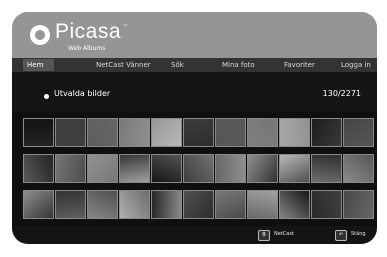 The height and width of the screenshot is (257, 387). What do you see at coordinates (284, 234) in the screenshot?
I see `netcast-button: NetCast` at bounding box center [284, 234].